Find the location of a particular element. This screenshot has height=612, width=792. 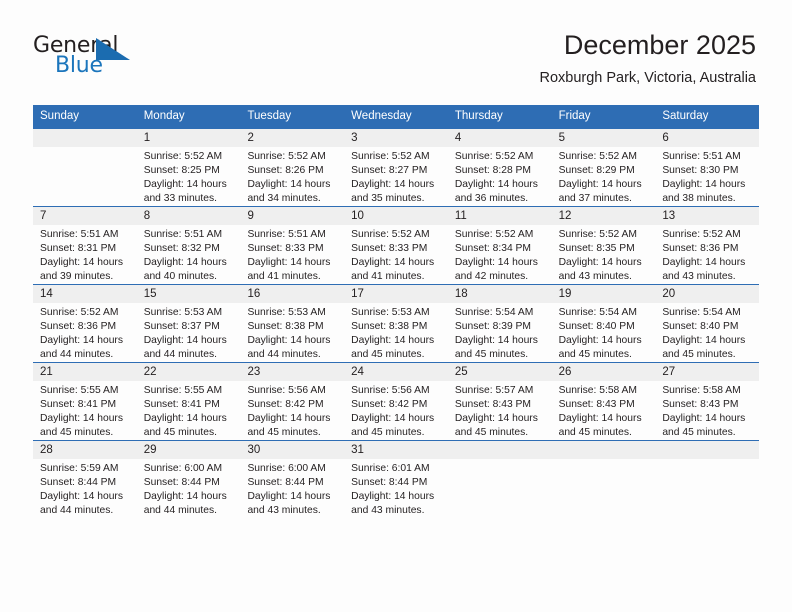

day-number: 21 is located at coordinates (85, 372).